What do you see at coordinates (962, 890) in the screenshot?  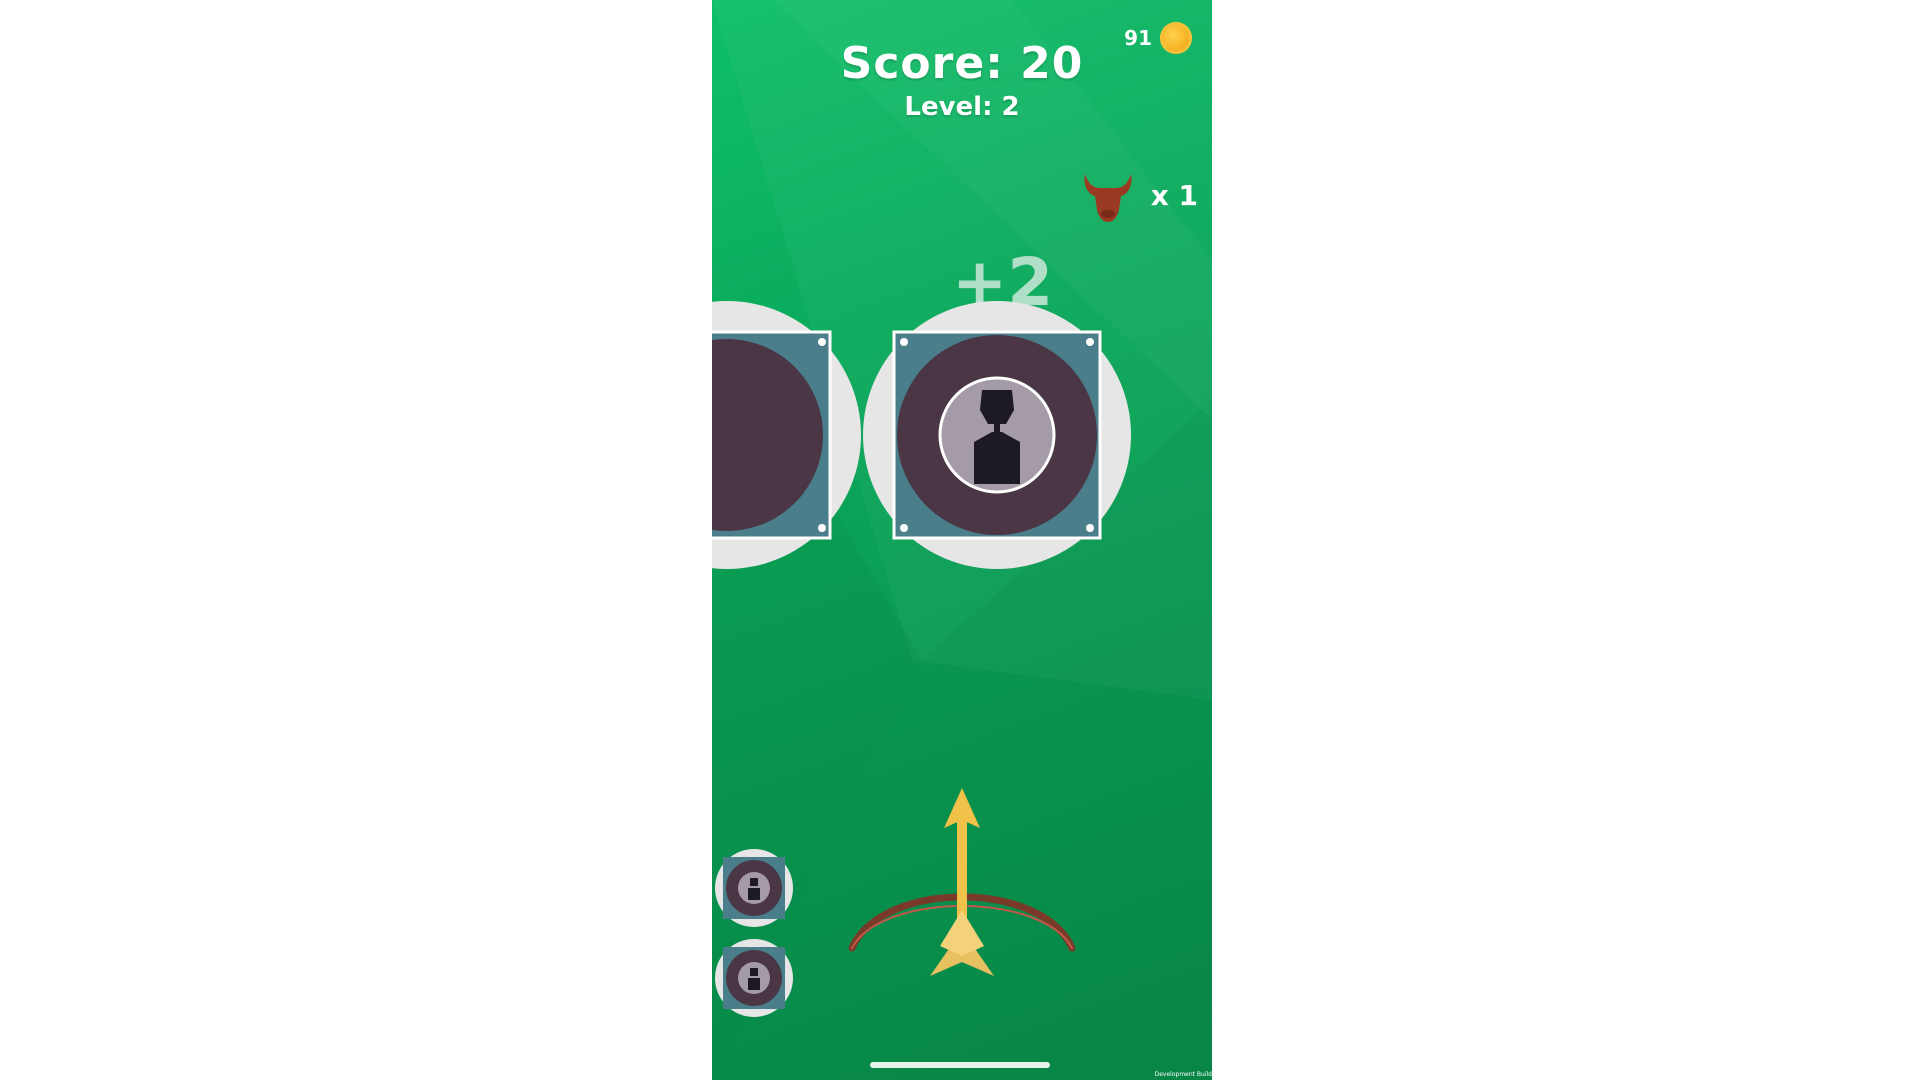 I see `bow-and-arrow-icon` at bounding box center [962, 890].